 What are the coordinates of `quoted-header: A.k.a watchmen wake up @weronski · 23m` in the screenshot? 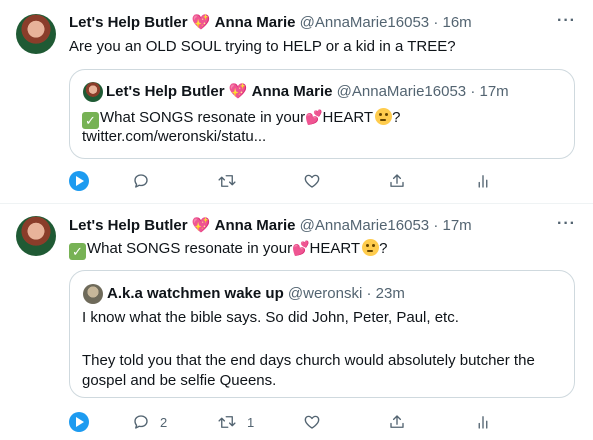 It's located at (256, 294).